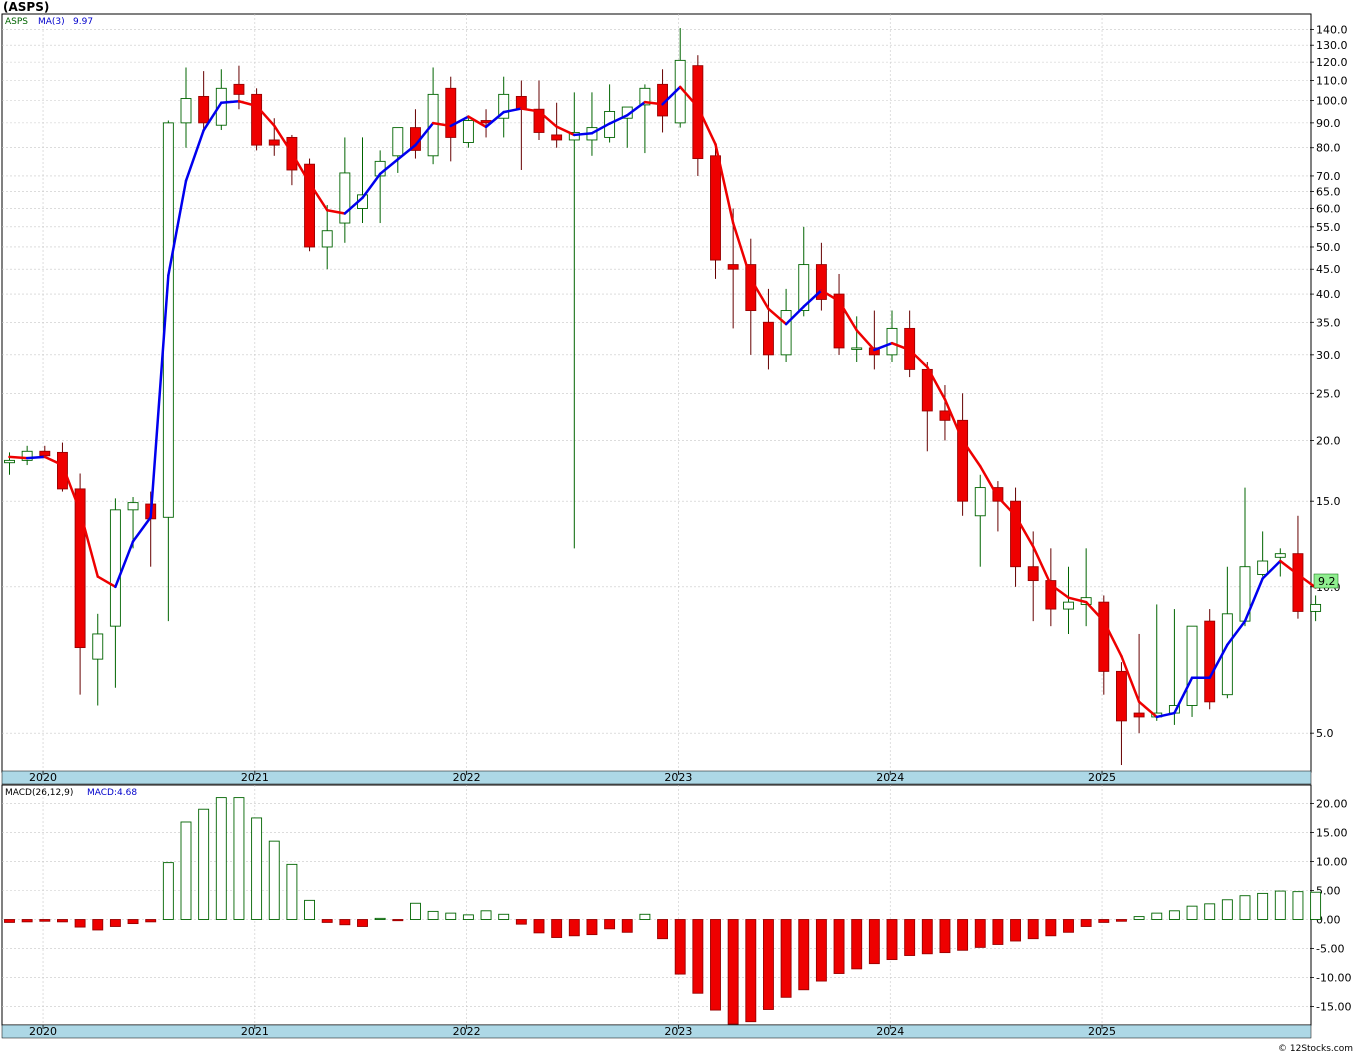 The width and height of the screenshot is (1360, 1056). Describe the element at coordinates (1328, 227) in the screenshot. I see `price-tick-label: 55.0` at that location.